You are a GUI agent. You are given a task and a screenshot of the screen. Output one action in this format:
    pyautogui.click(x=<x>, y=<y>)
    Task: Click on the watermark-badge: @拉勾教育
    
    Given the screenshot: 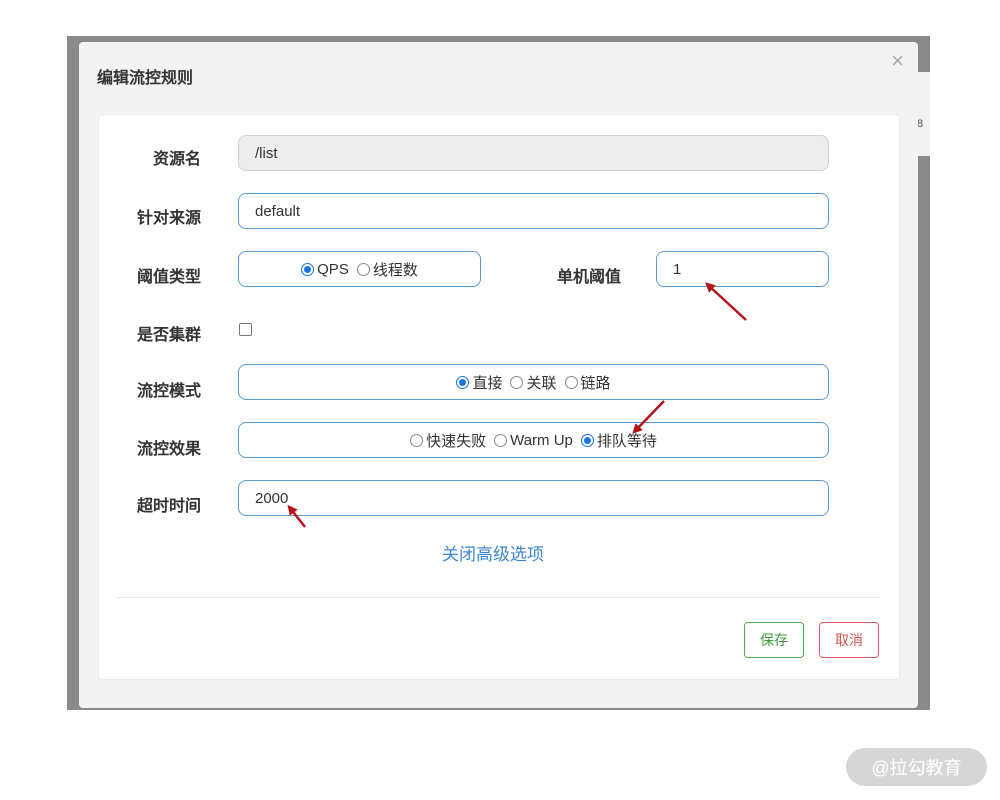 What is the action you would take?
    pyautogui.click(x=916, y=767)
    